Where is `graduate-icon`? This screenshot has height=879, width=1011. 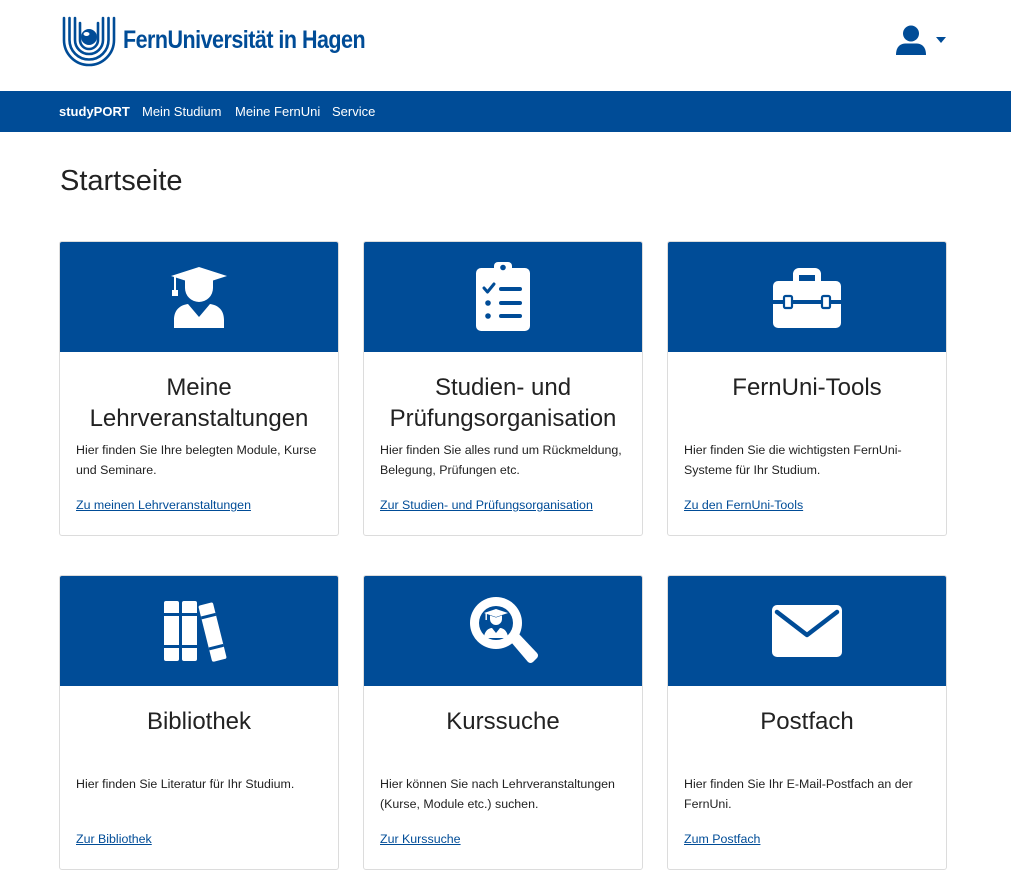 graduate-icon is located at coordinates (199, 297).